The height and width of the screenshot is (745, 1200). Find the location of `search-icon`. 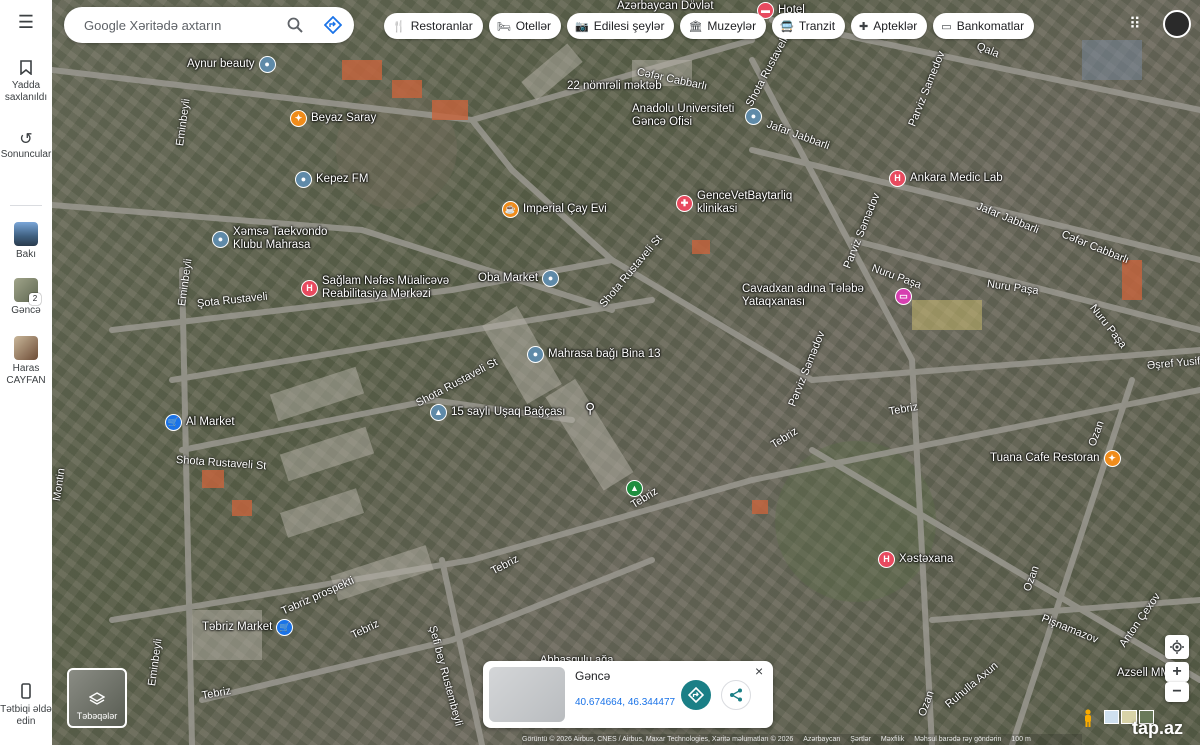

search-icon is located at coordinates (295, 25).